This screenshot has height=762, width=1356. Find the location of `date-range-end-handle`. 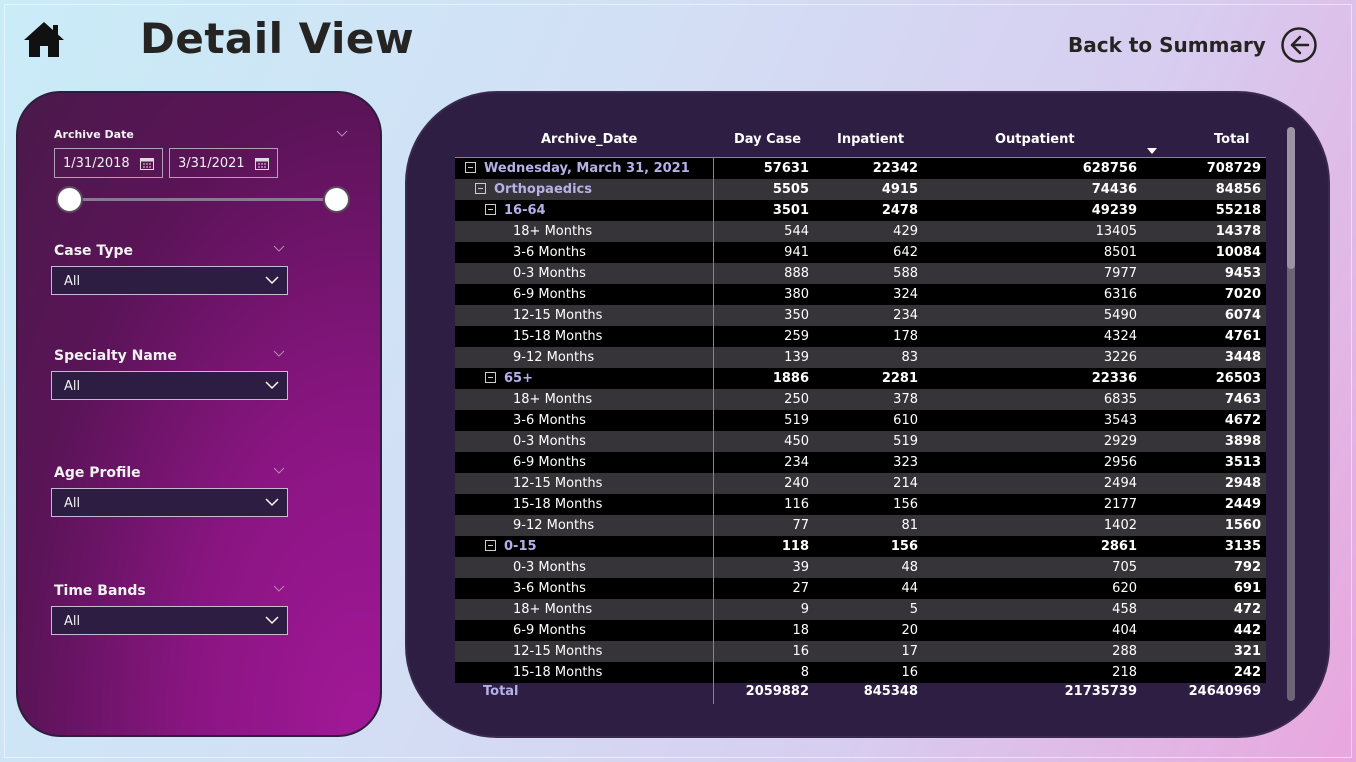

date-range-end-handle is located at coordinates (336, 199).